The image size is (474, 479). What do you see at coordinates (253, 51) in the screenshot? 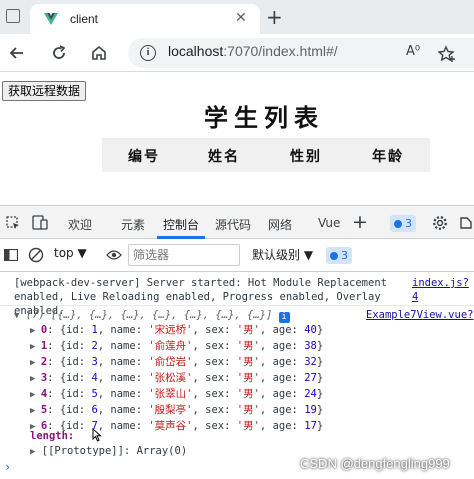
I see `url-text: localhost:7070/index.html#/` at bounding box center [253, 51].